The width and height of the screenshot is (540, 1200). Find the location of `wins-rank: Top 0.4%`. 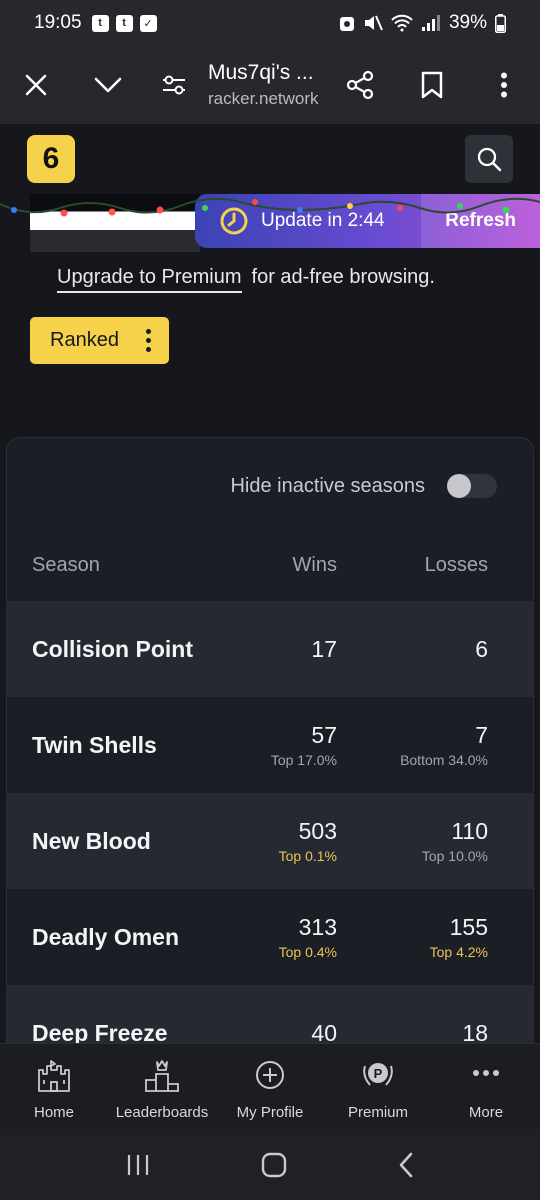

wins-rank: Top 0.4% is located at coordinates (307, 952).